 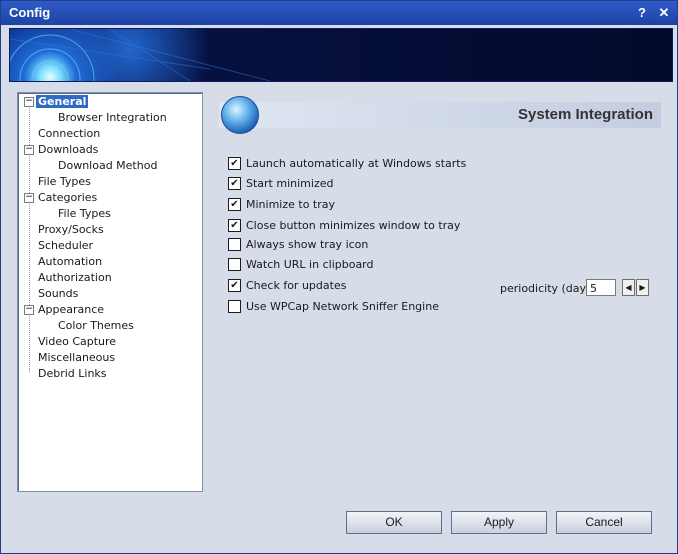 I want to click on checkbox-minimize-to-tray: ✔, so click(x=234, y=204).